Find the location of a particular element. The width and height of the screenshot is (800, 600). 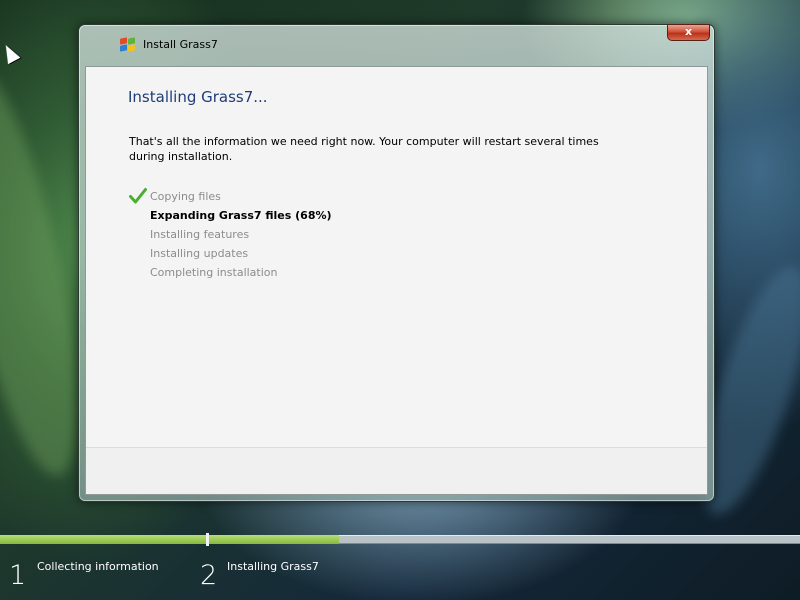

close-icon: x is located at coordinates (688, 31).